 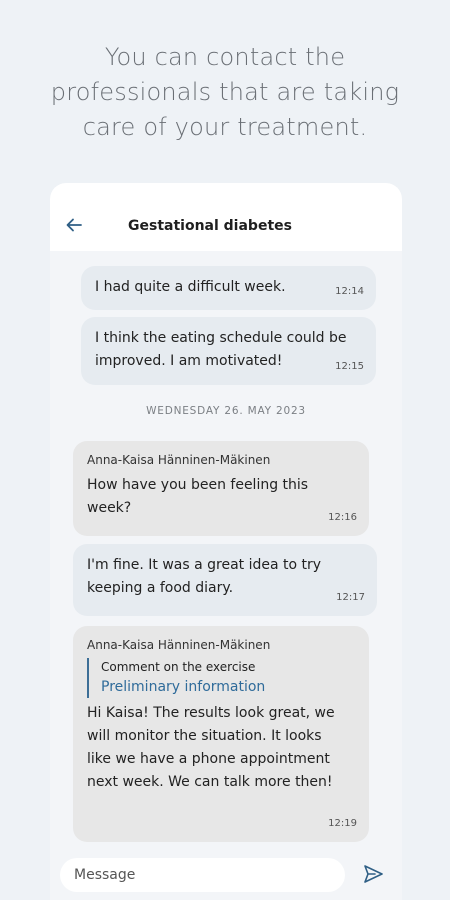 What do you see at coordinates (374, 875) in the screenshot?
I see `send-icon` at bounding box center [374, 875].